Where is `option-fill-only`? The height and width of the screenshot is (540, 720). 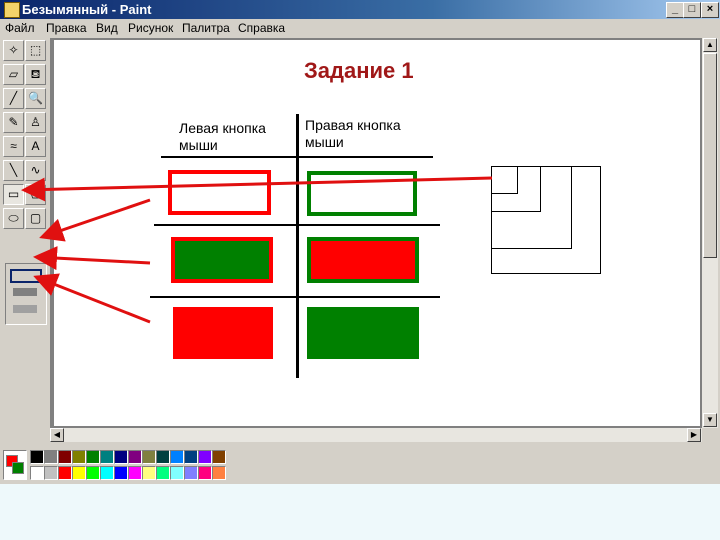 option-fill-only is located at coordinates (25, 309).